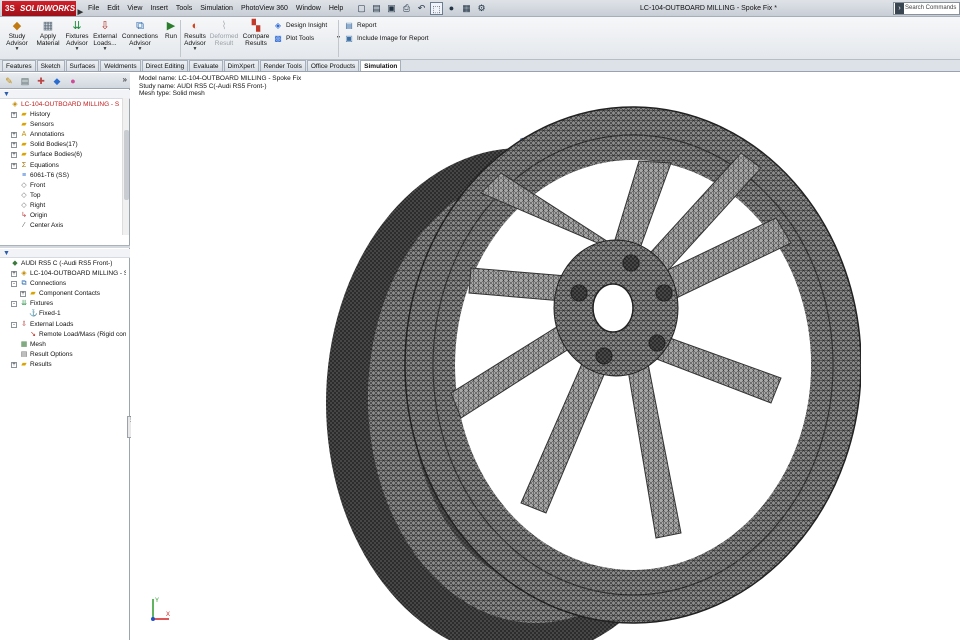 Image resolution: width=960 pixels, height=640 pixels. What do you see at coordinates (203, 86) in the screenshot?
I see `study-name-line: Study name: AUDI RS5 C(-Audi RS5 Front-)` at bounding box center [203, 86].